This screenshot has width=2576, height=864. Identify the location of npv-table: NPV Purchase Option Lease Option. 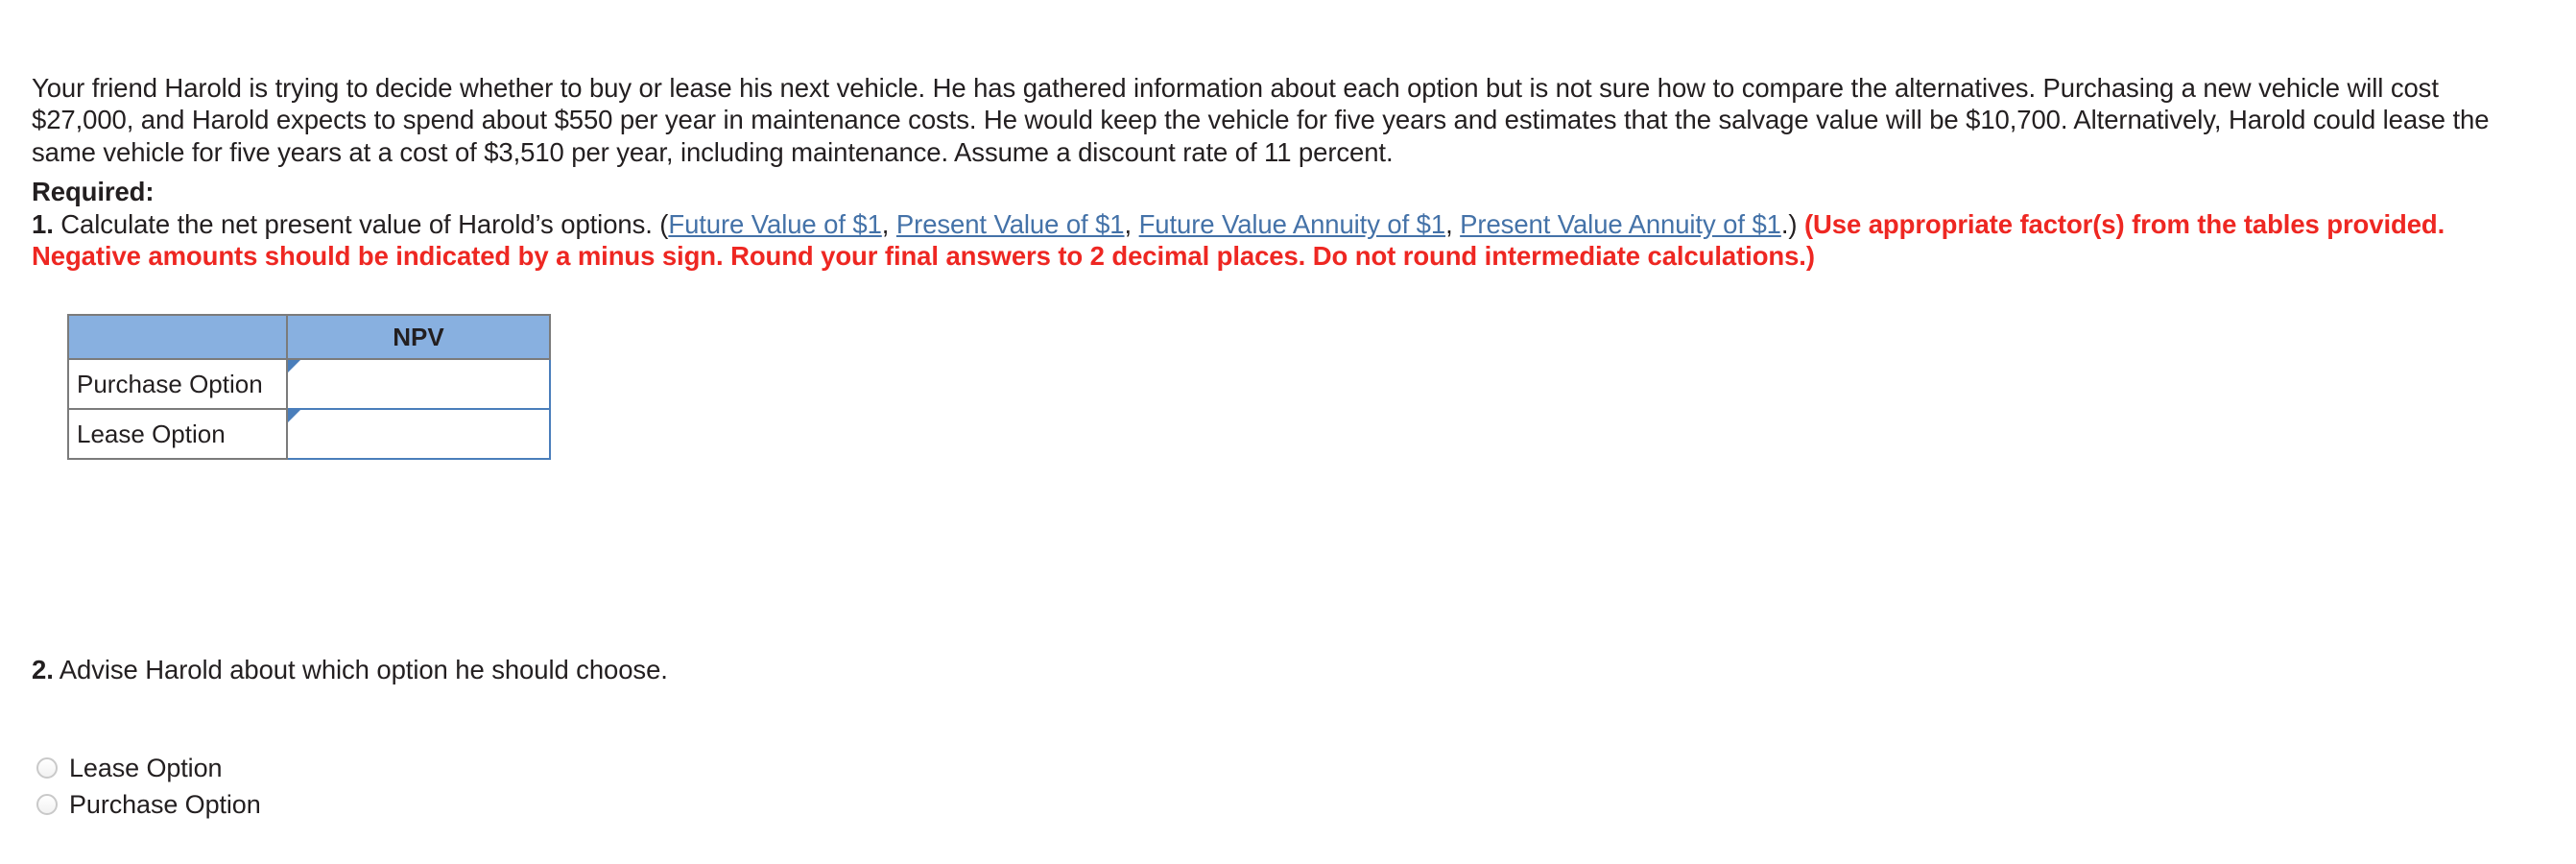
(309, 387).